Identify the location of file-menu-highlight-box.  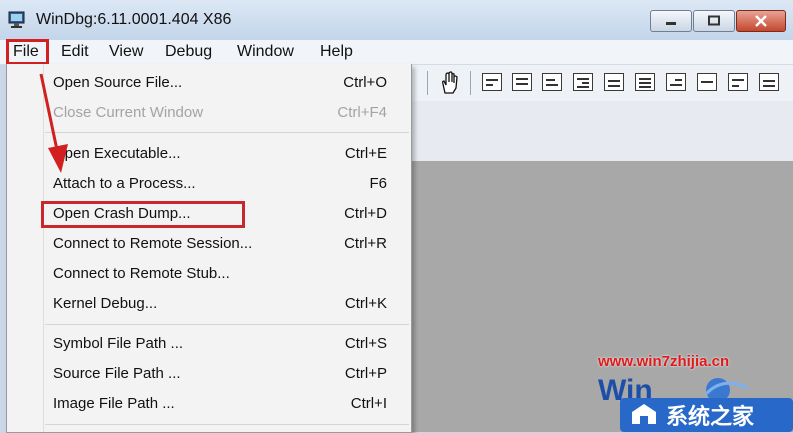
(27, 52).